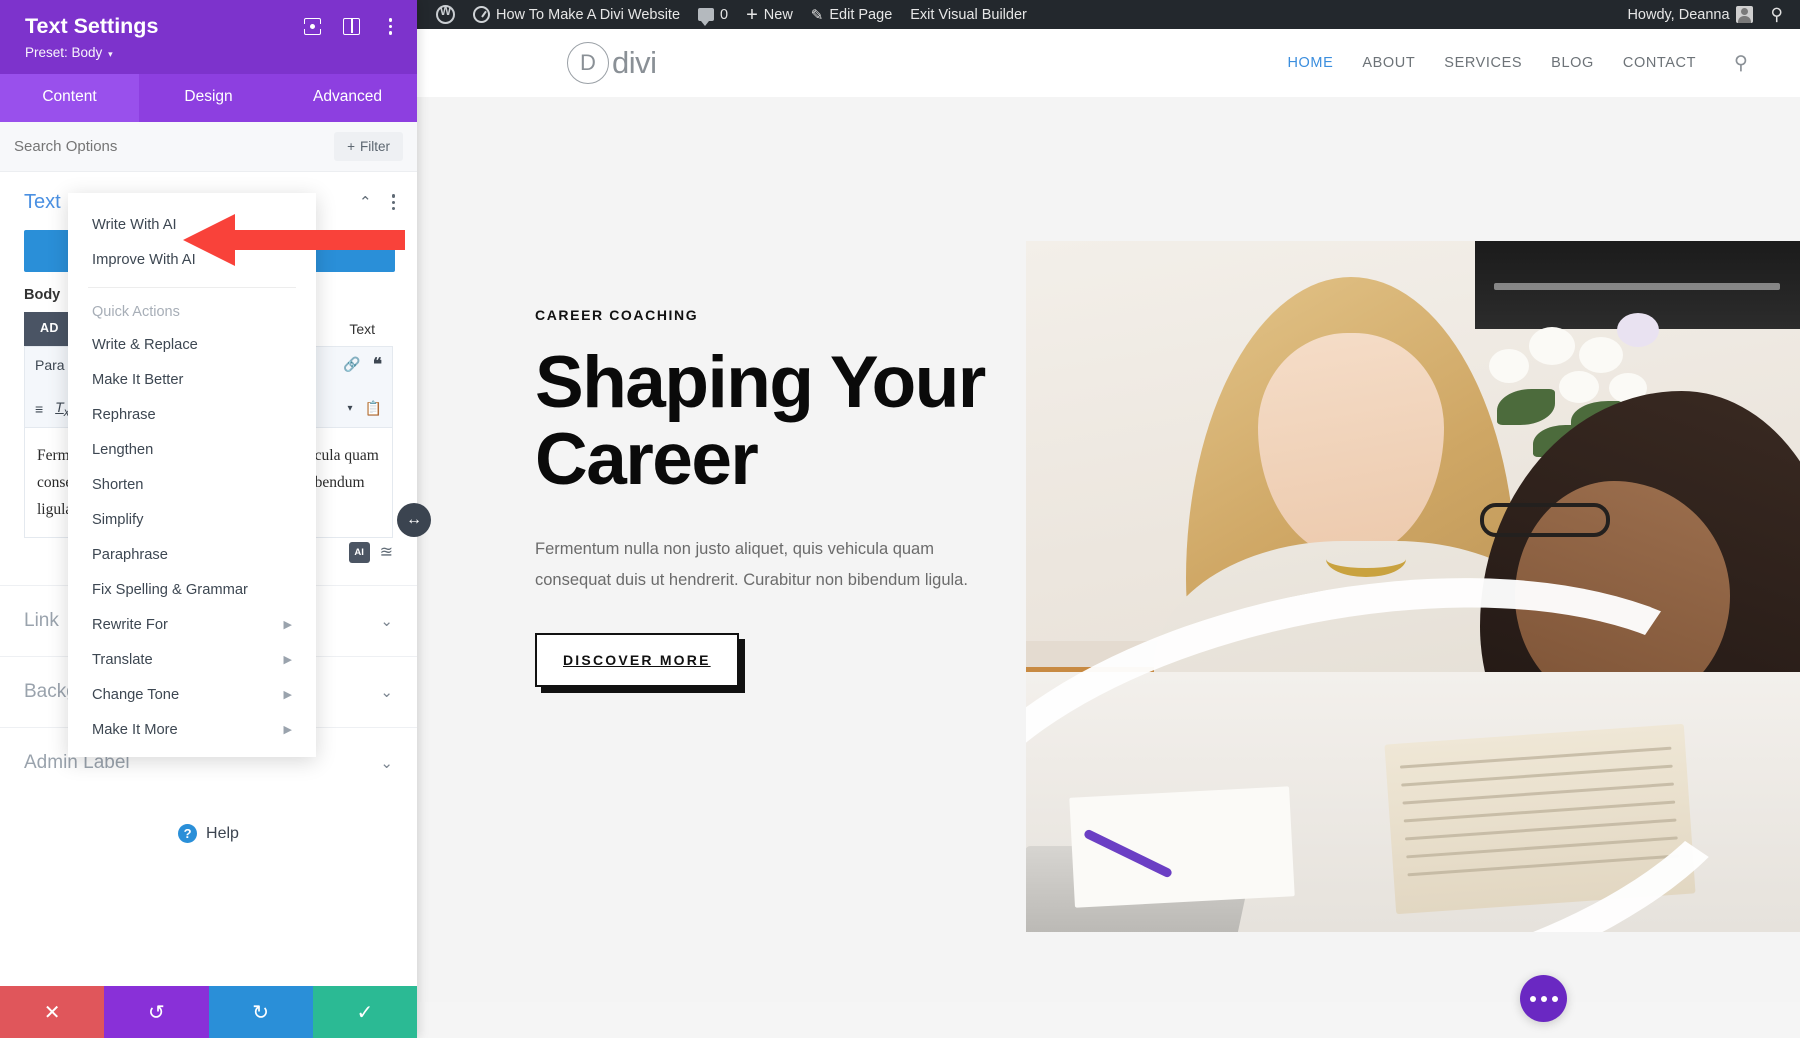  Describe the element at coordinates (136, 694) in the screenshot. I see `menu-item-label: Change Tone` at that location.